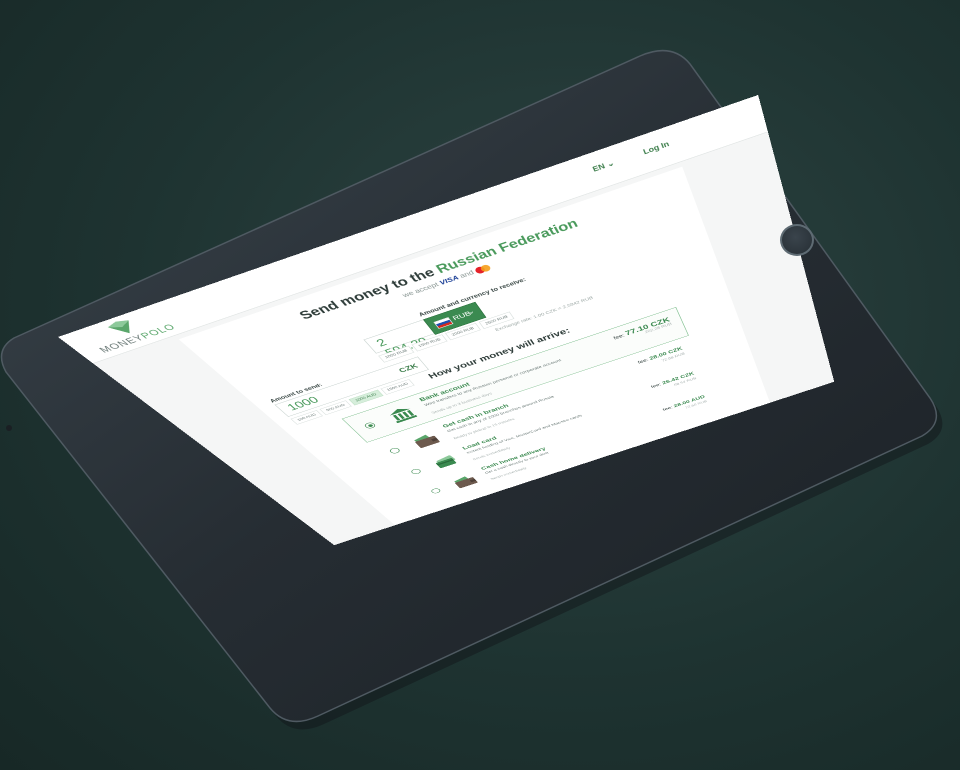  I want to click on radio-selected, so click(370, 426).